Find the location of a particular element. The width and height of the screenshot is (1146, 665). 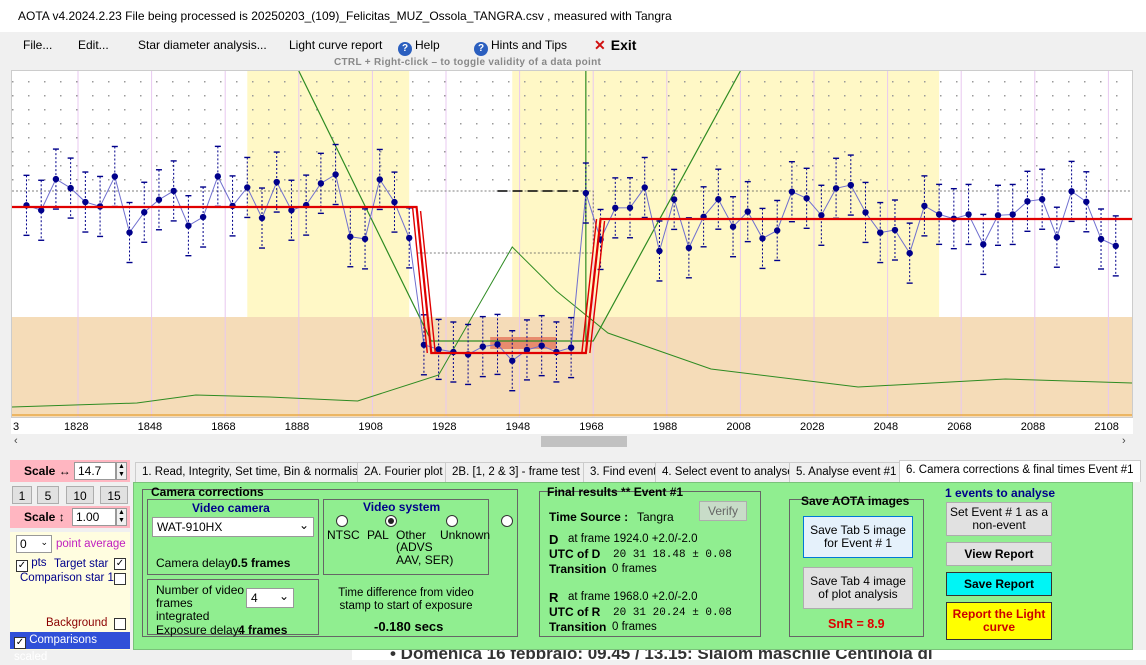

scale-h-spinner: ▲ ▼ is located at coordinates (121, 471).